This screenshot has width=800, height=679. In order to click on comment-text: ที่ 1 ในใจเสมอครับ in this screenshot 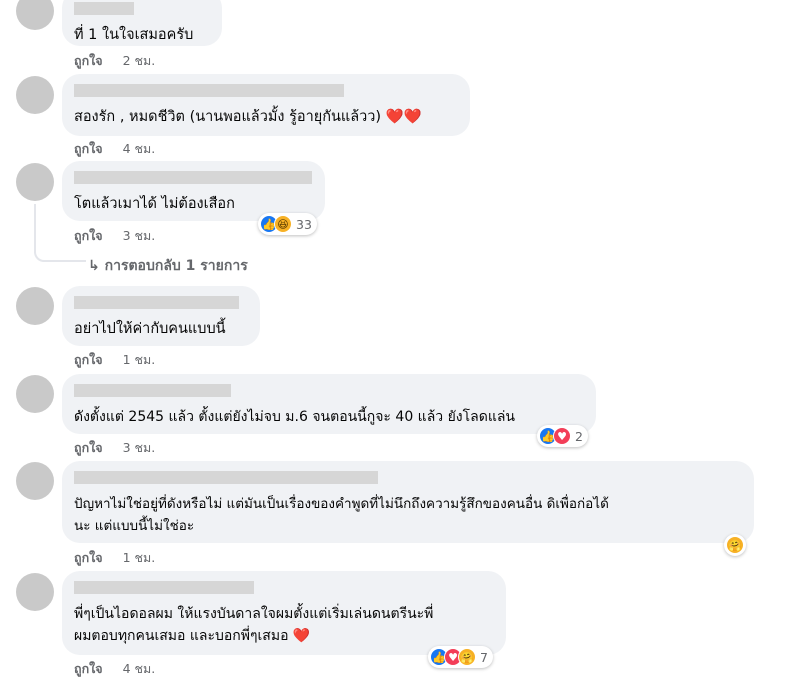, I will do `click(134, 35)`.